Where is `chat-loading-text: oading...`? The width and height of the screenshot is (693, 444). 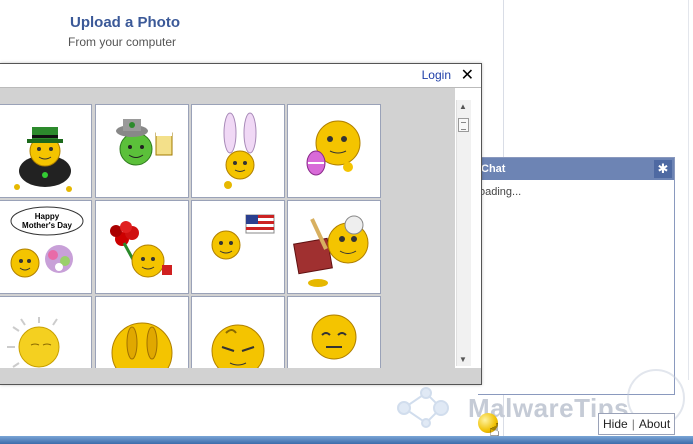
chat-loading-text: oading... is located at coordinates (500, 192).